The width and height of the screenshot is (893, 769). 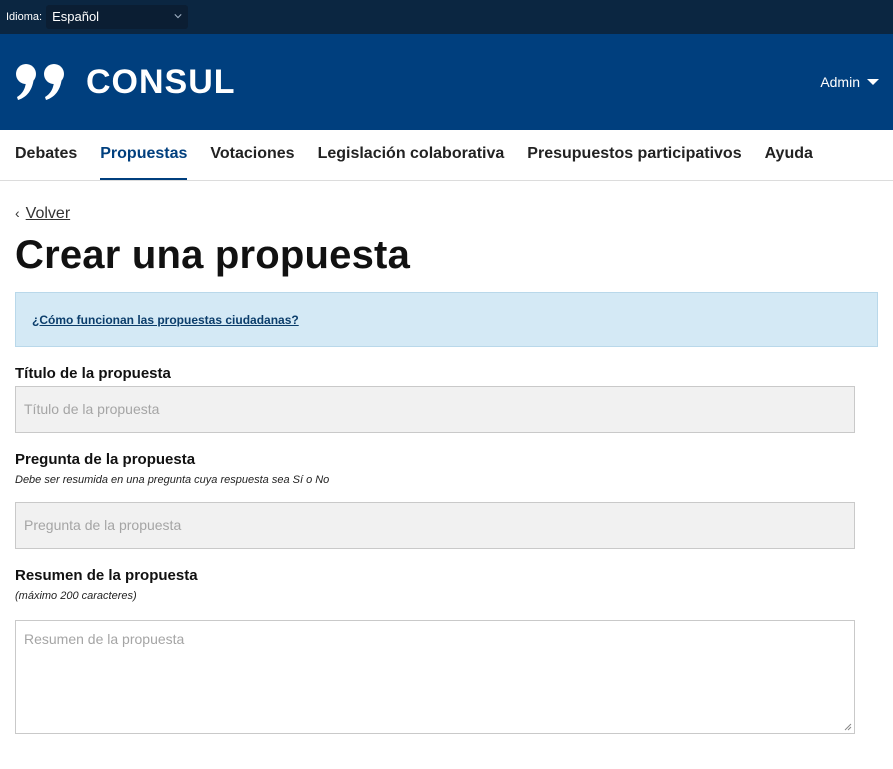 What do you see at coordinates (634, 155) in the screenshot?
I see `nav-item-presupuestos: Presupuestos participativos` at bounding box center [634, 155].